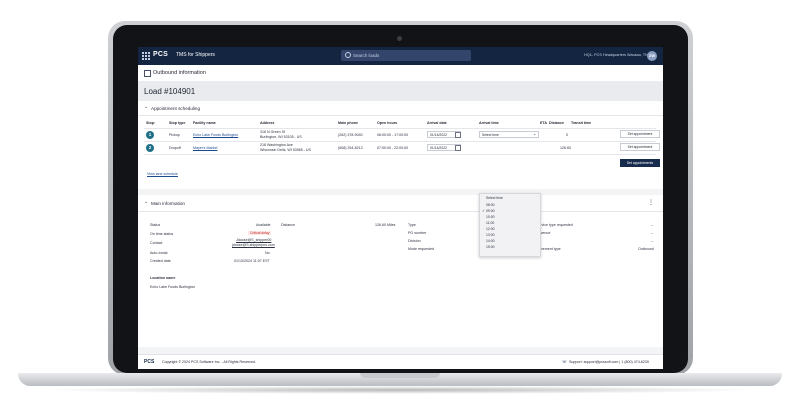  Describe the element at coordinates (215, 135) in the screenshot. I see `facility-link: Echo Lake Foods Burlington` at that location.